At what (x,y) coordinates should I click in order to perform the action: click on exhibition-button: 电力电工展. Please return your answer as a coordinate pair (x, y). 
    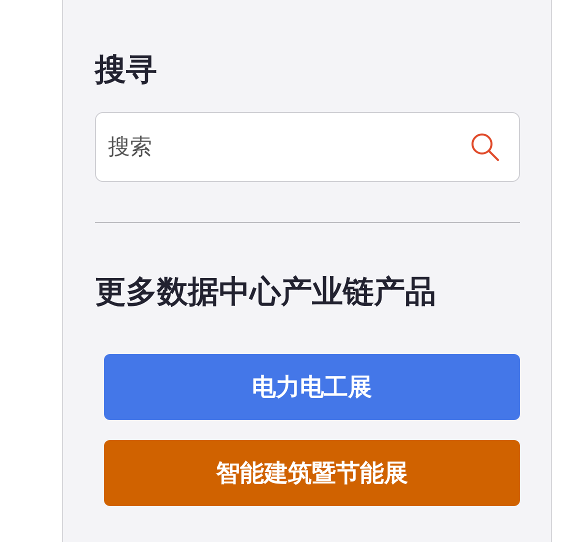
    Looking at the image, I should click on (312, 387).